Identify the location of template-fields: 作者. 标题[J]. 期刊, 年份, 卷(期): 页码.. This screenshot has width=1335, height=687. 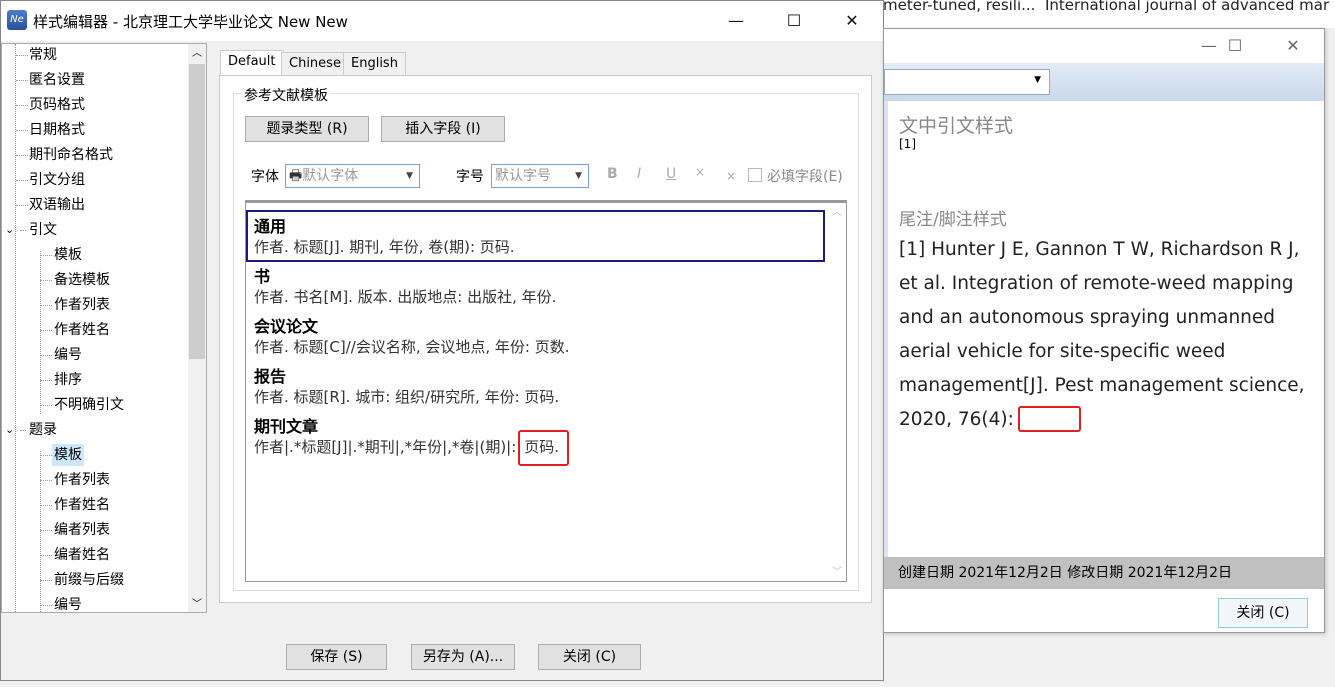
(384, 247).